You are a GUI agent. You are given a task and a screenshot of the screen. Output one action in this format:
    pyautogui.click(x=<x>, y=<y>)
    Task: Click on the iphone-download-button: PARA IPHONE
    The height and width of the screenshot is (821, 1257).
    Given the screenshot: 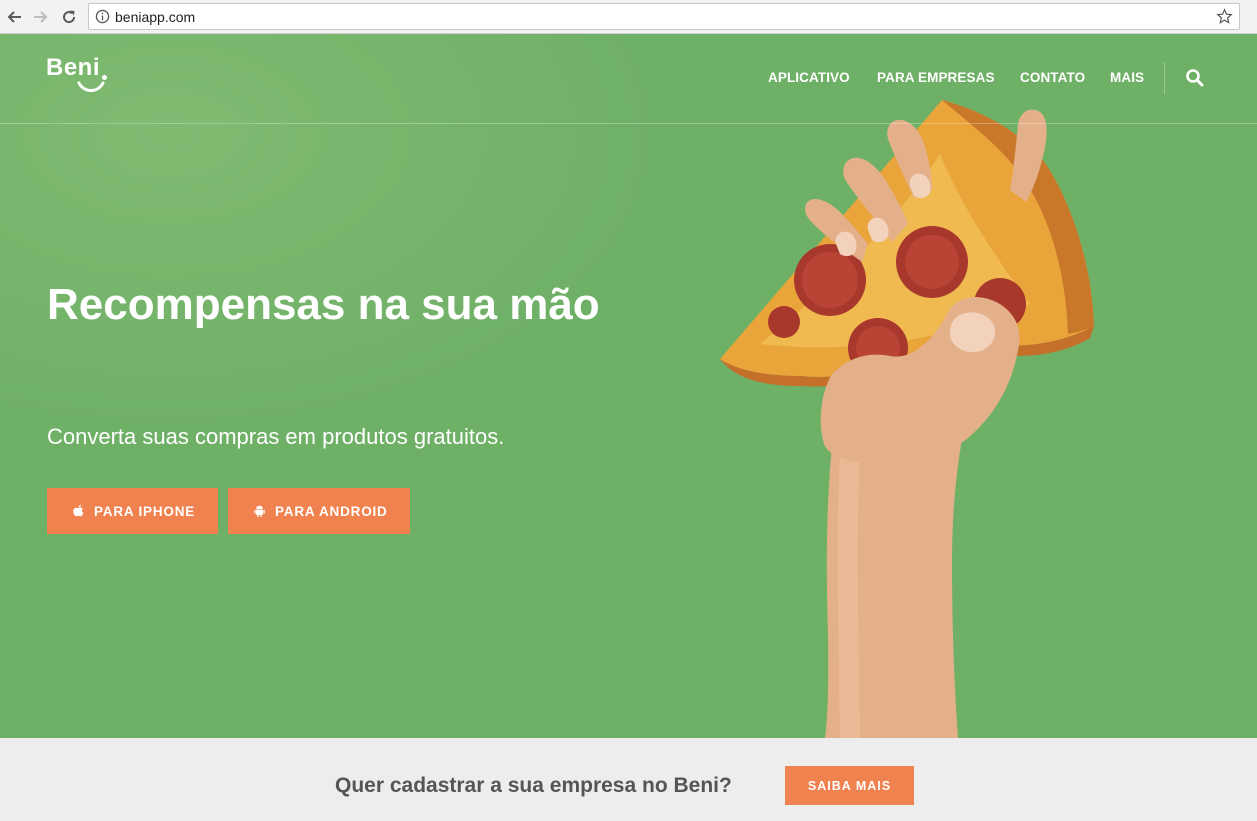 What is the action you would take?
    pyautogui.click(x=132, y=511)
    